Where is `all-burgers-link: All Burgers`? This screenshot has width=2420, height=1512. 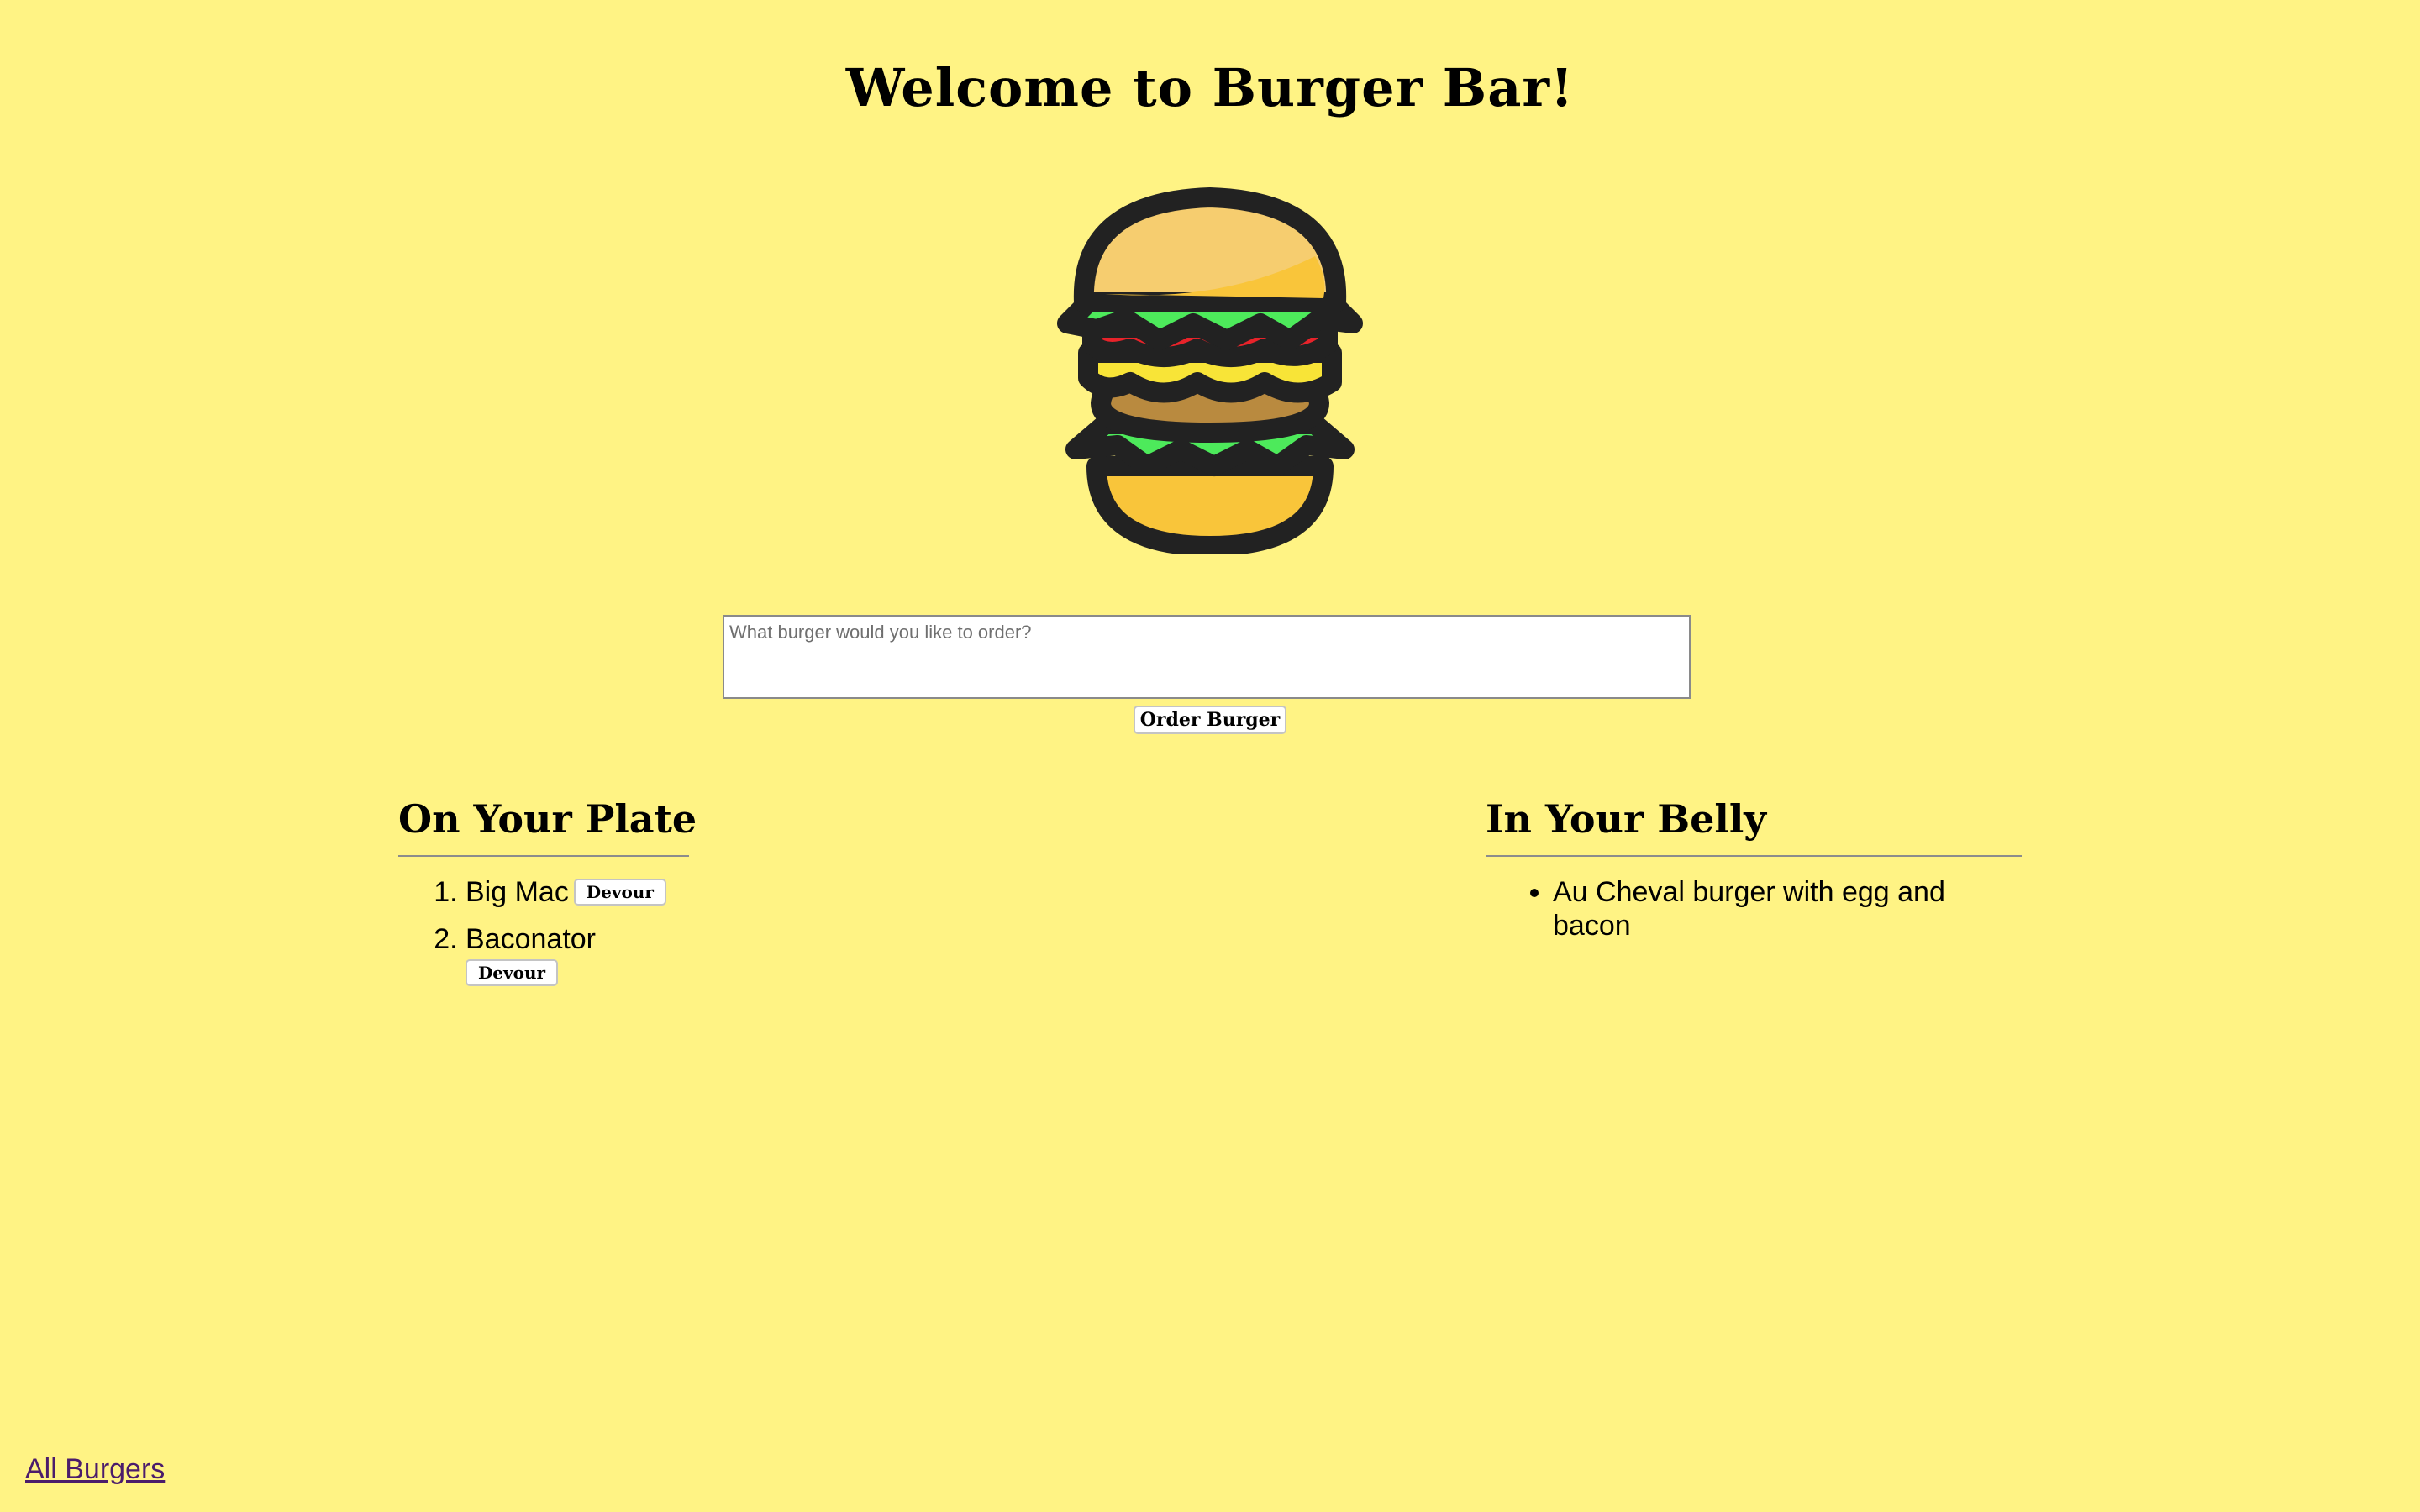 all-burgers-link: All Burgers is located at coordinates (95, 1469).